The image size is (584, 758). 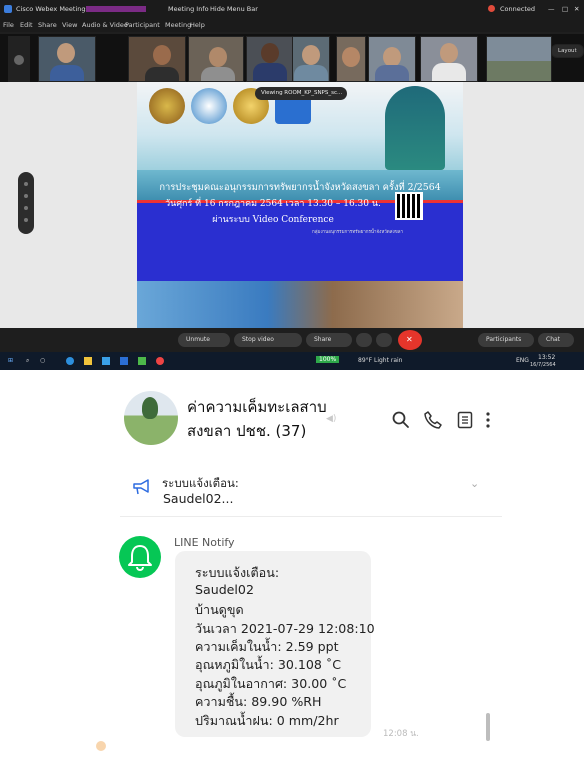 I want to click on task-view-icon: ○, so click(x=42, y=360).